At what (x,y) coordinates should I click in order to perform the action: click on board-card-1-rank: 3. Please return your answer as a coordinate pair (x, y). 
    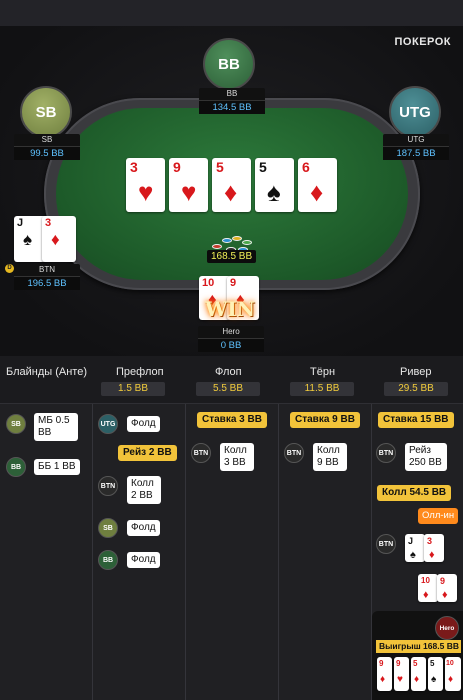
    Looking at the image, I should click on (134, 167).